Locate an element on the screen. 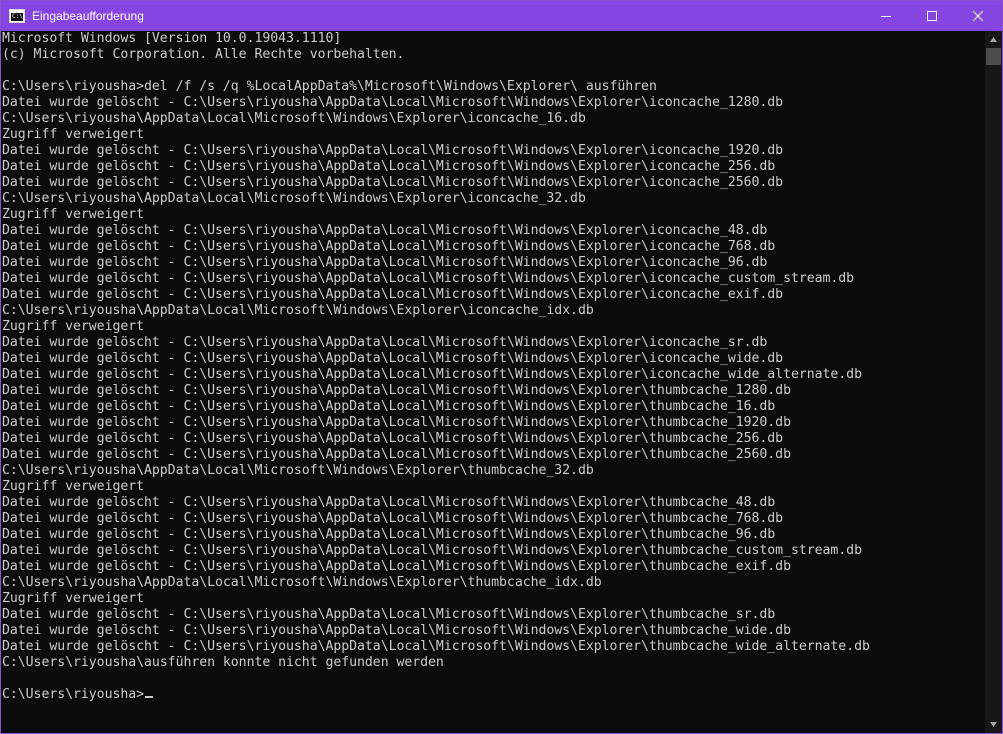  scroll-up-button is located at coordinates (993, 39).